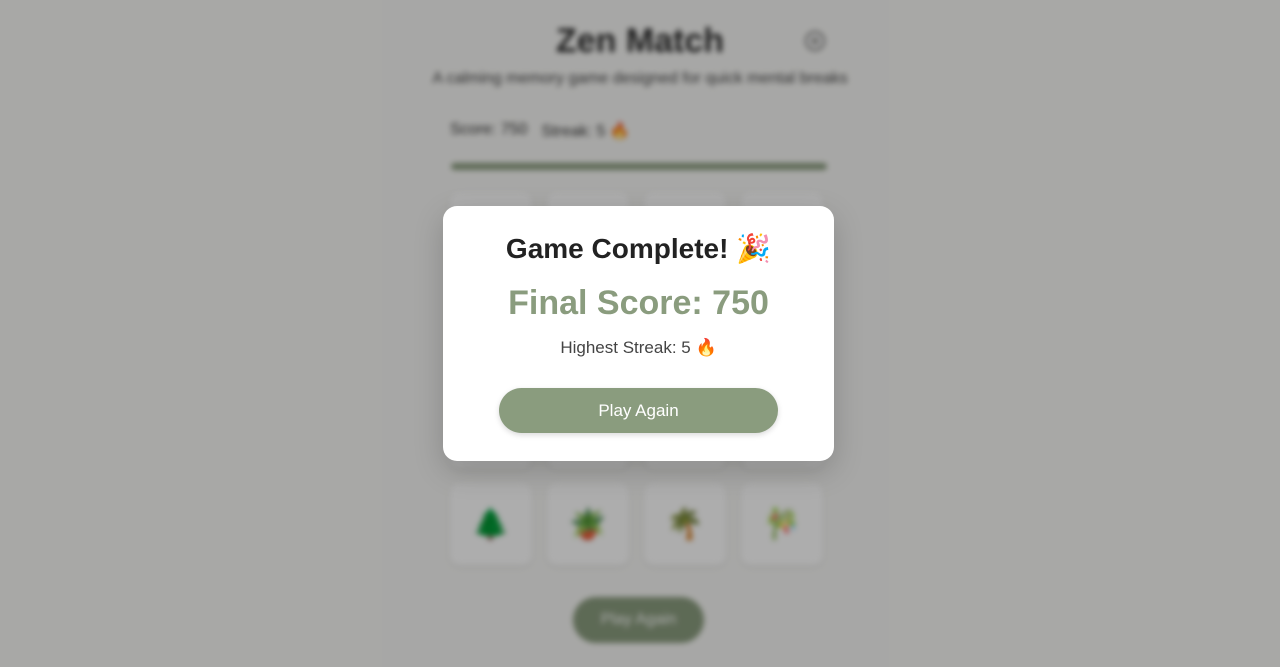 The height and width of the screenshot is (667, 1280). I want to click on play-again-button: Play Again, so click(638, 410).